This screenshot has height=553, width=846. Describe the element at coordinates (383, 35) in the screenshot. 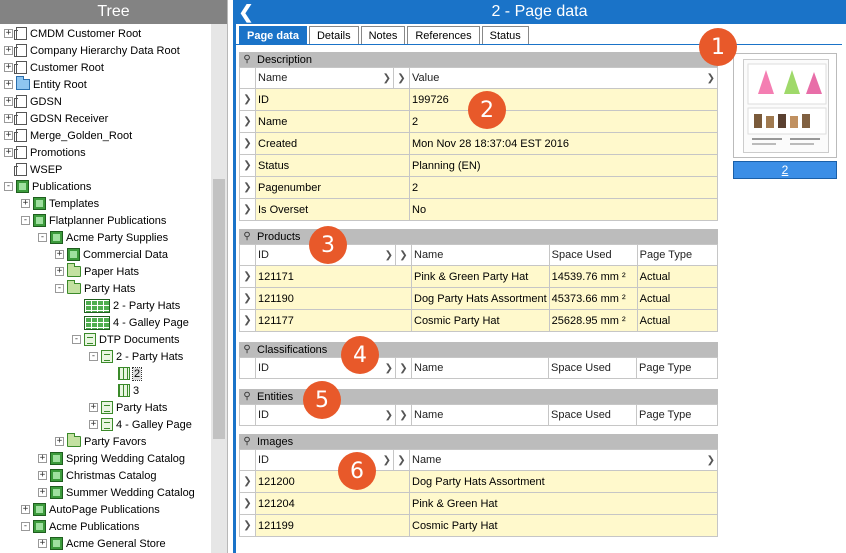

I see `tab-notes: Notes` at that location.